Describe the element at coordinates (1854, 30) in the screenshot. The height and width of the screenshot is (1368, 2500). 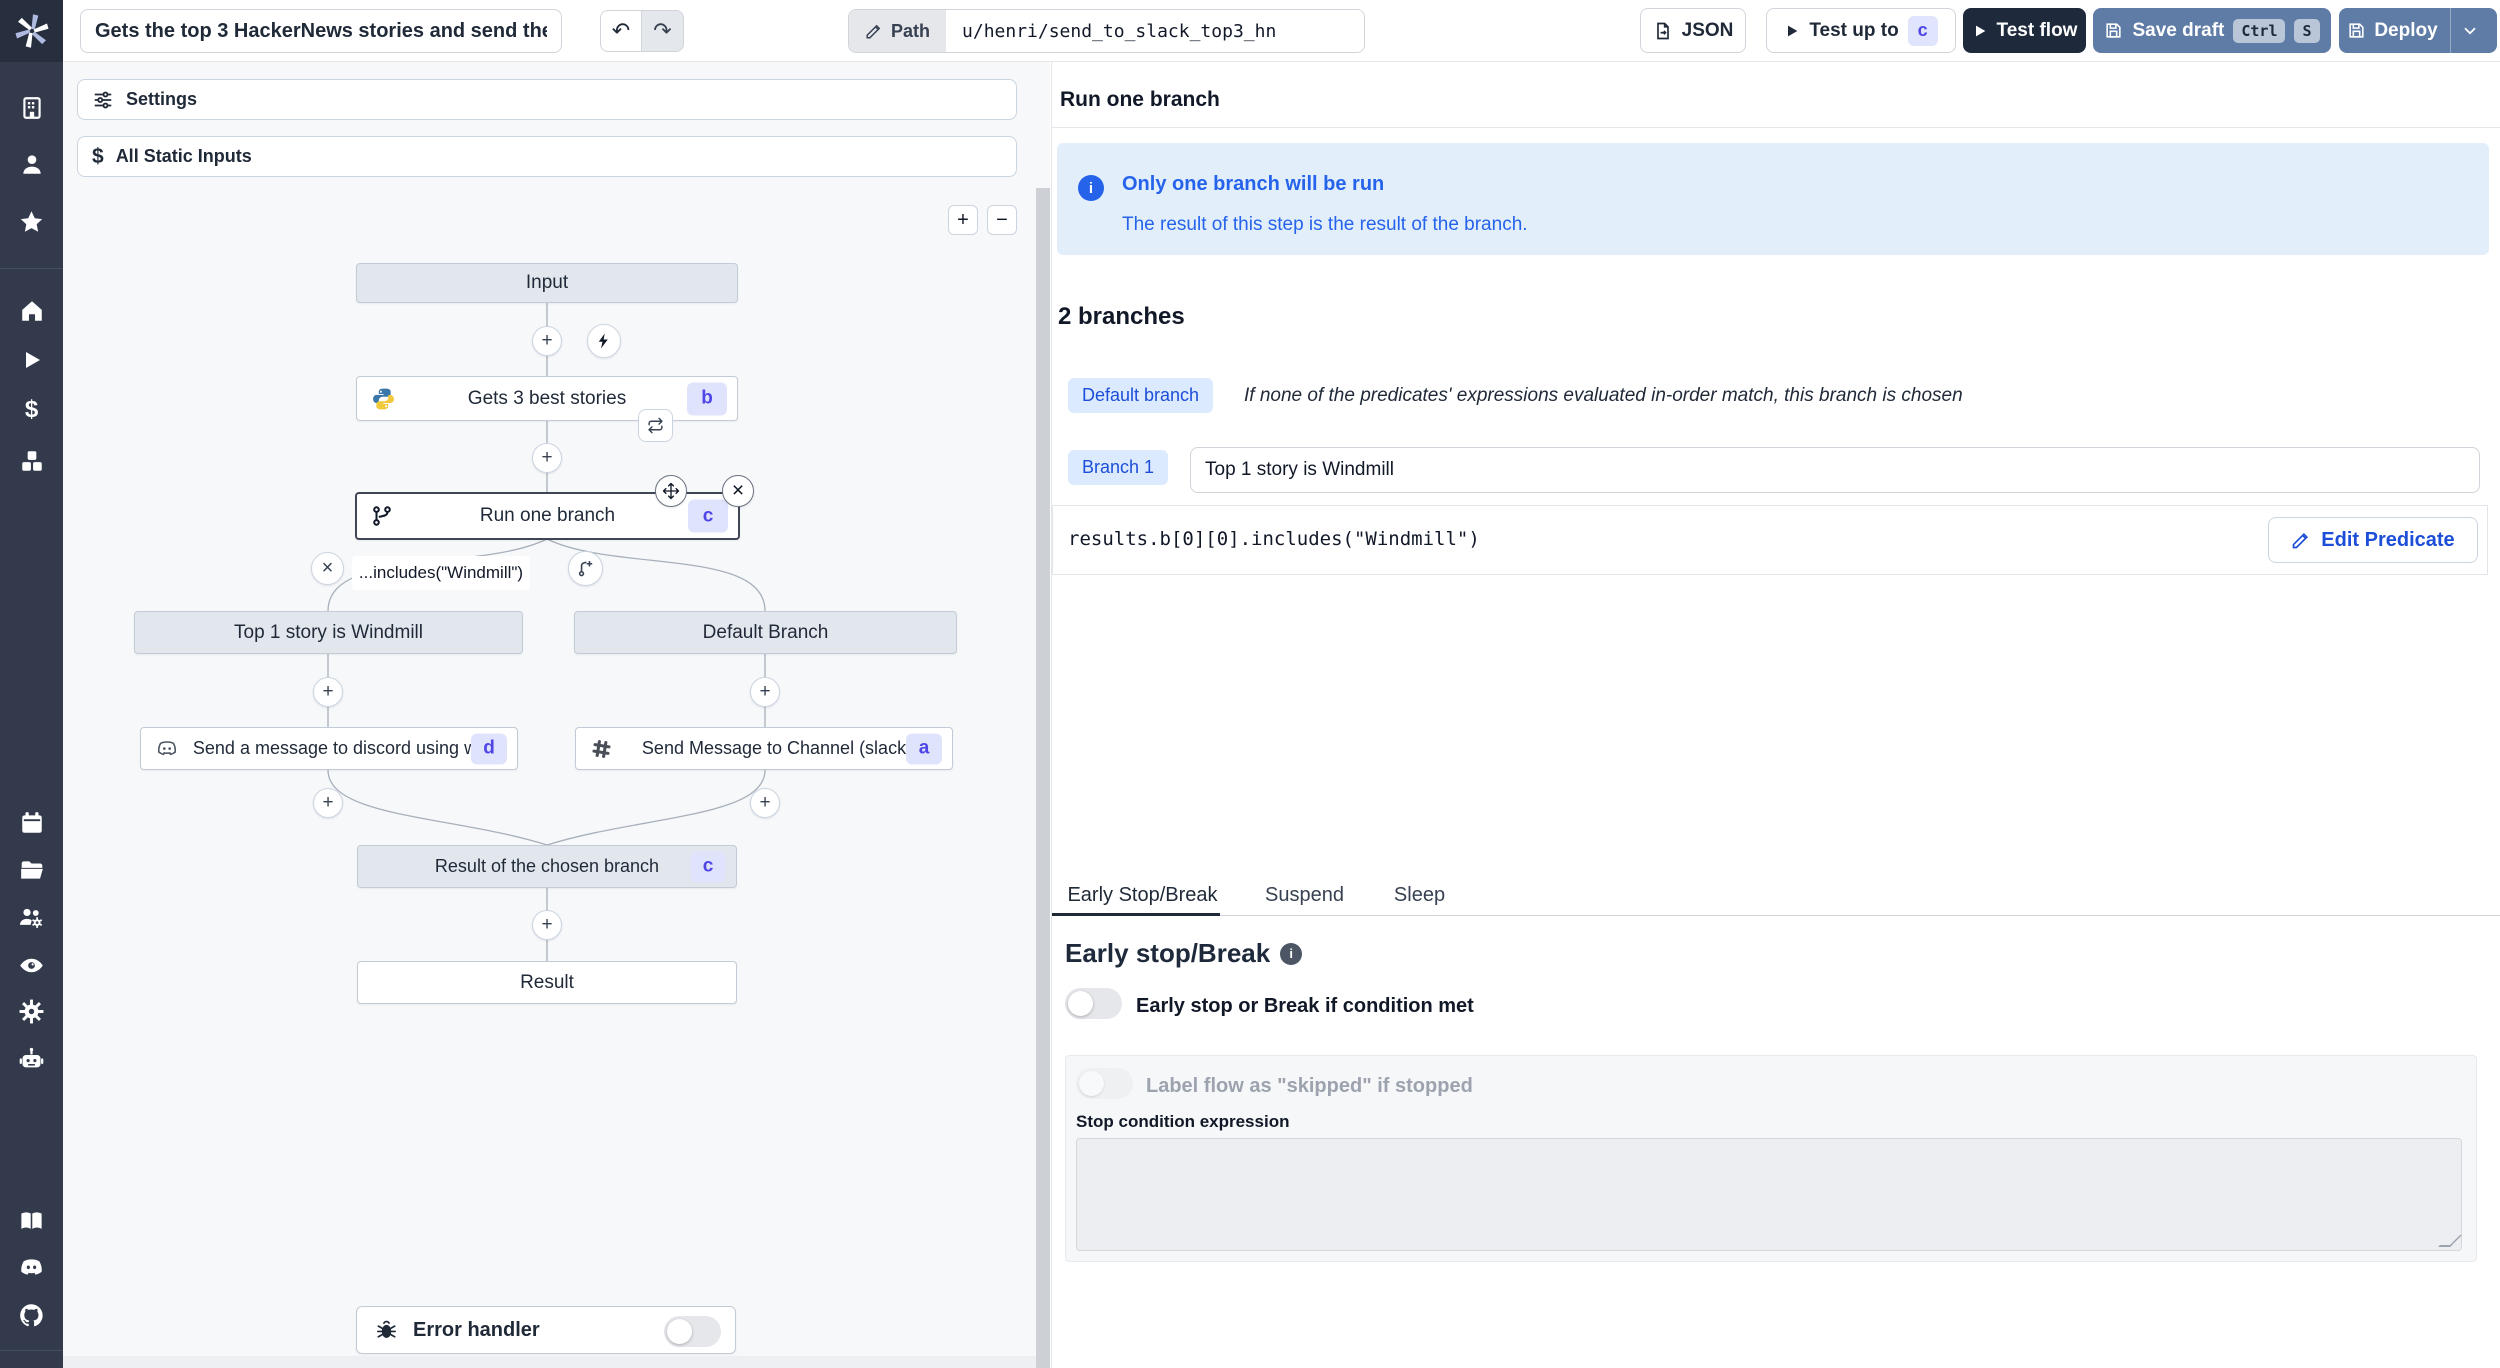
I see `test-up-to-label: Test up to` at that location.